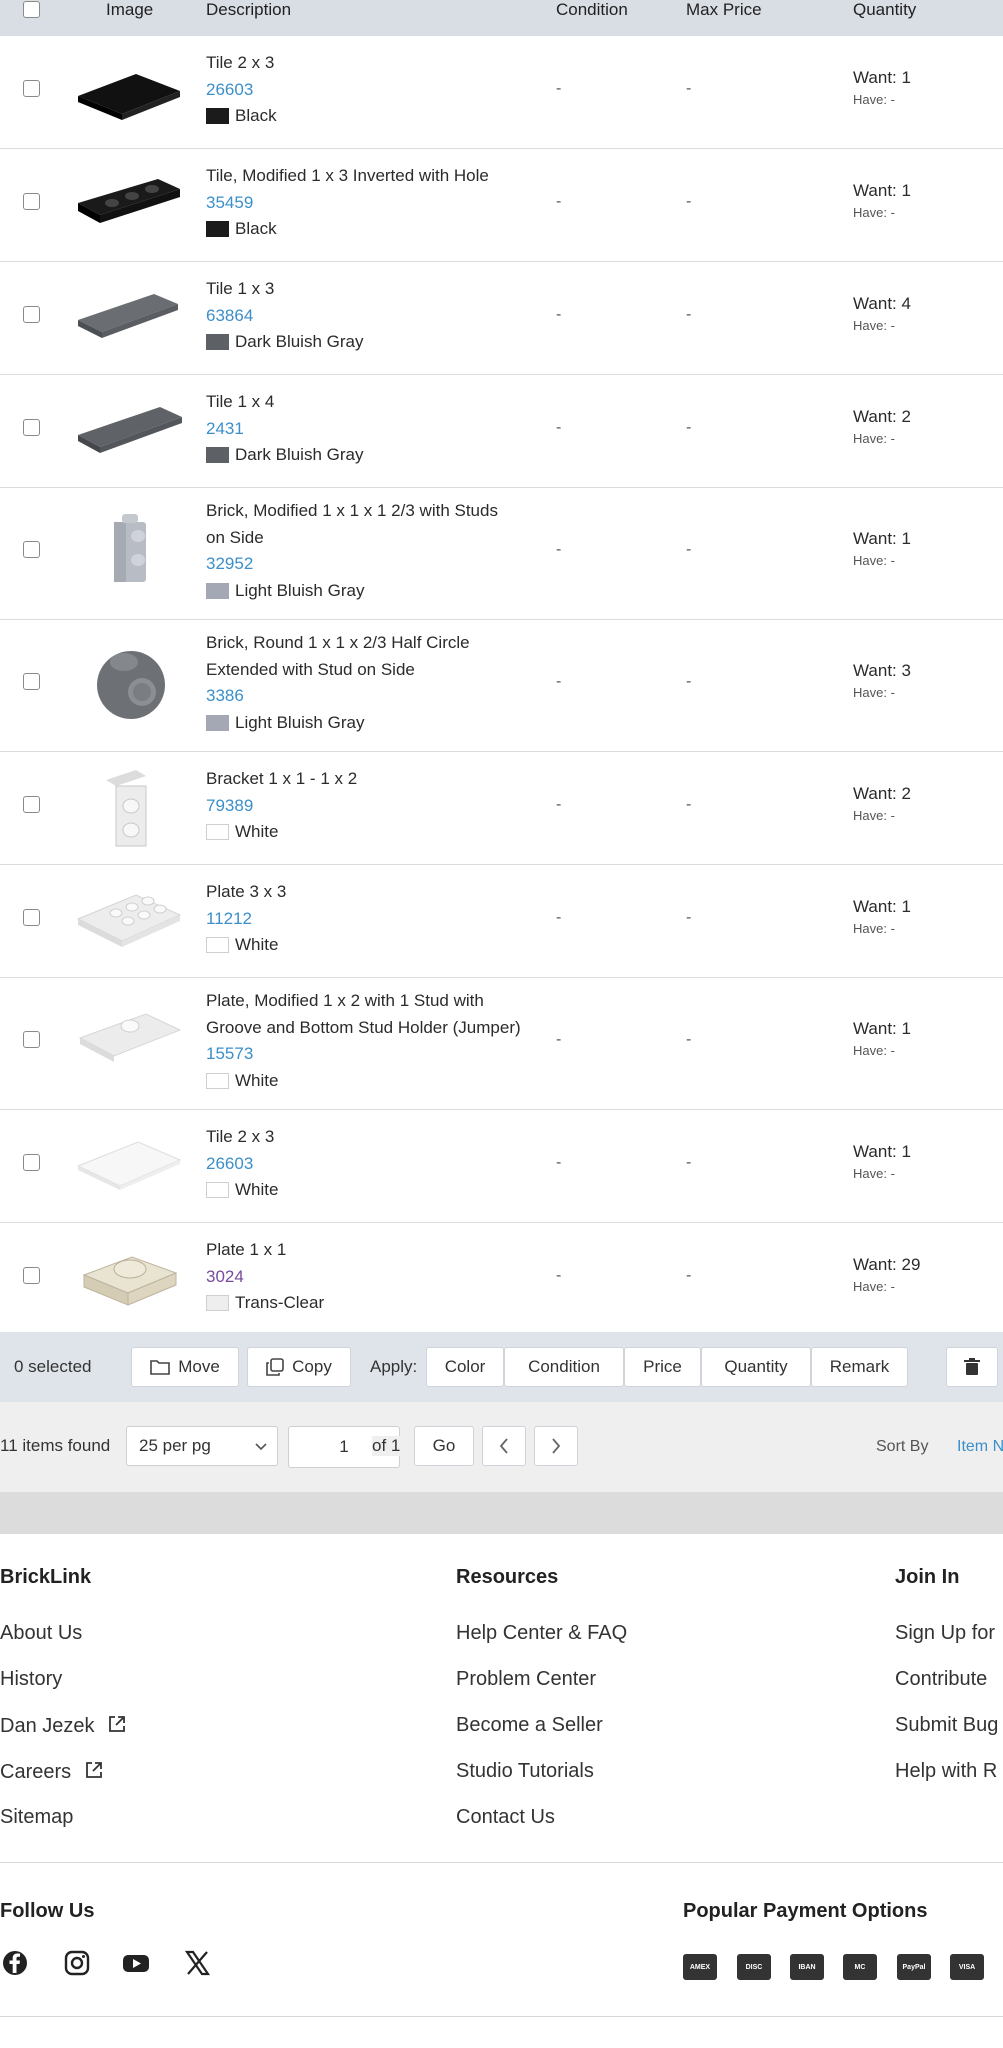  Describe the element at coordinates (373, 643) in the screenshot. I see `item-name-line-1: Brick, Round 1 x 1 x 2/3 Half Circle` at that location.